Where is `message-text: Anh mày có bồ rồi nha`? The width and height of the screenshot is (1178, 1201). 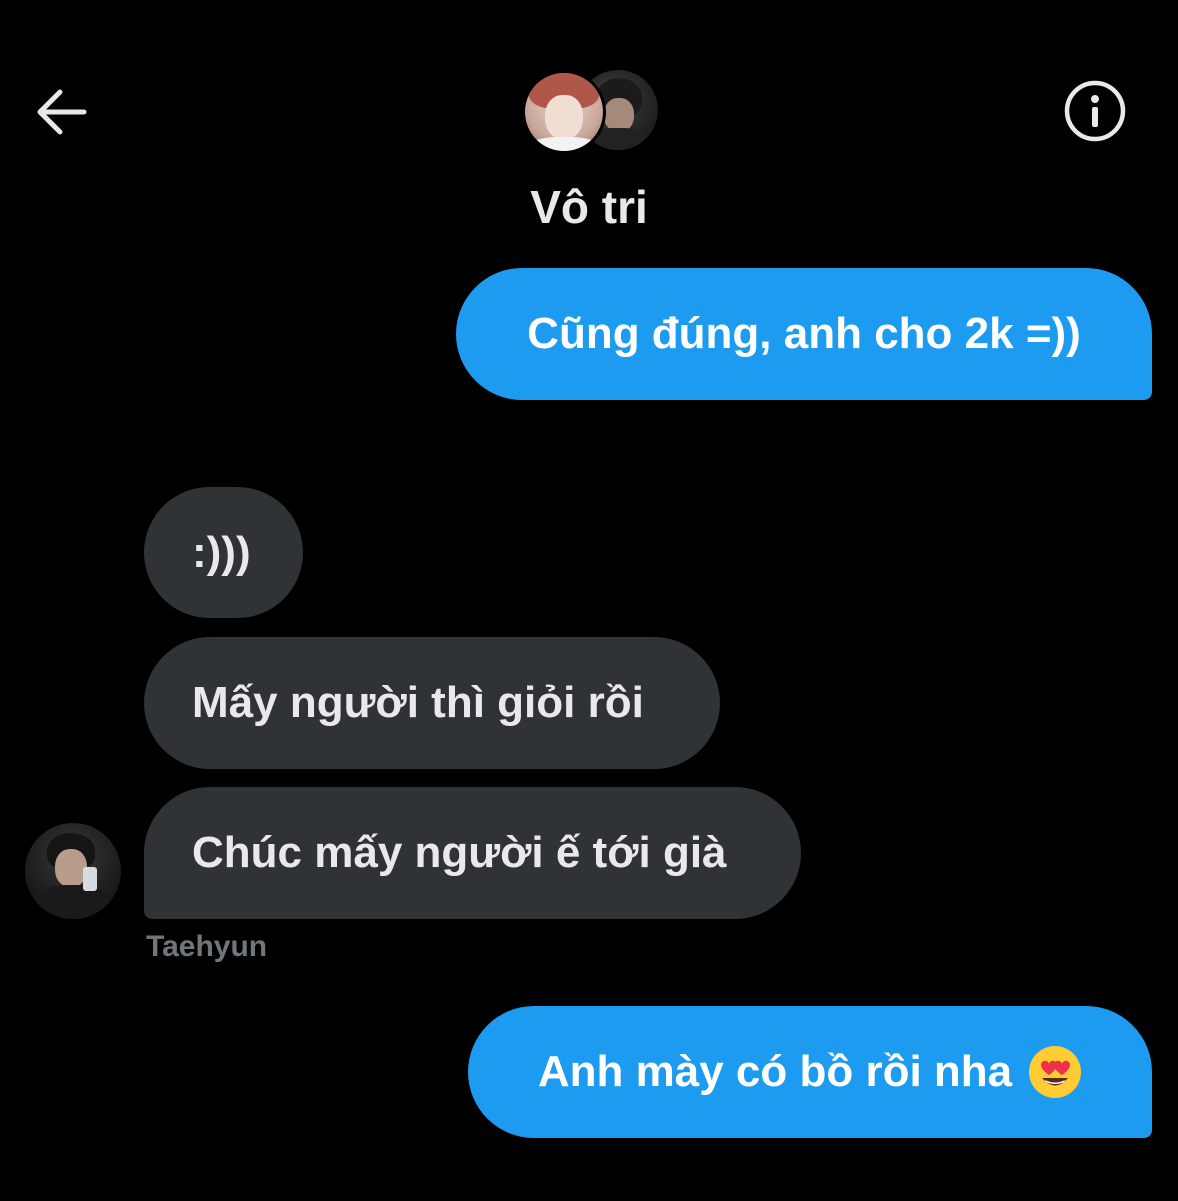 message-text: Anh mày có bồ rồi nha is located at coordinates (775, 1071).